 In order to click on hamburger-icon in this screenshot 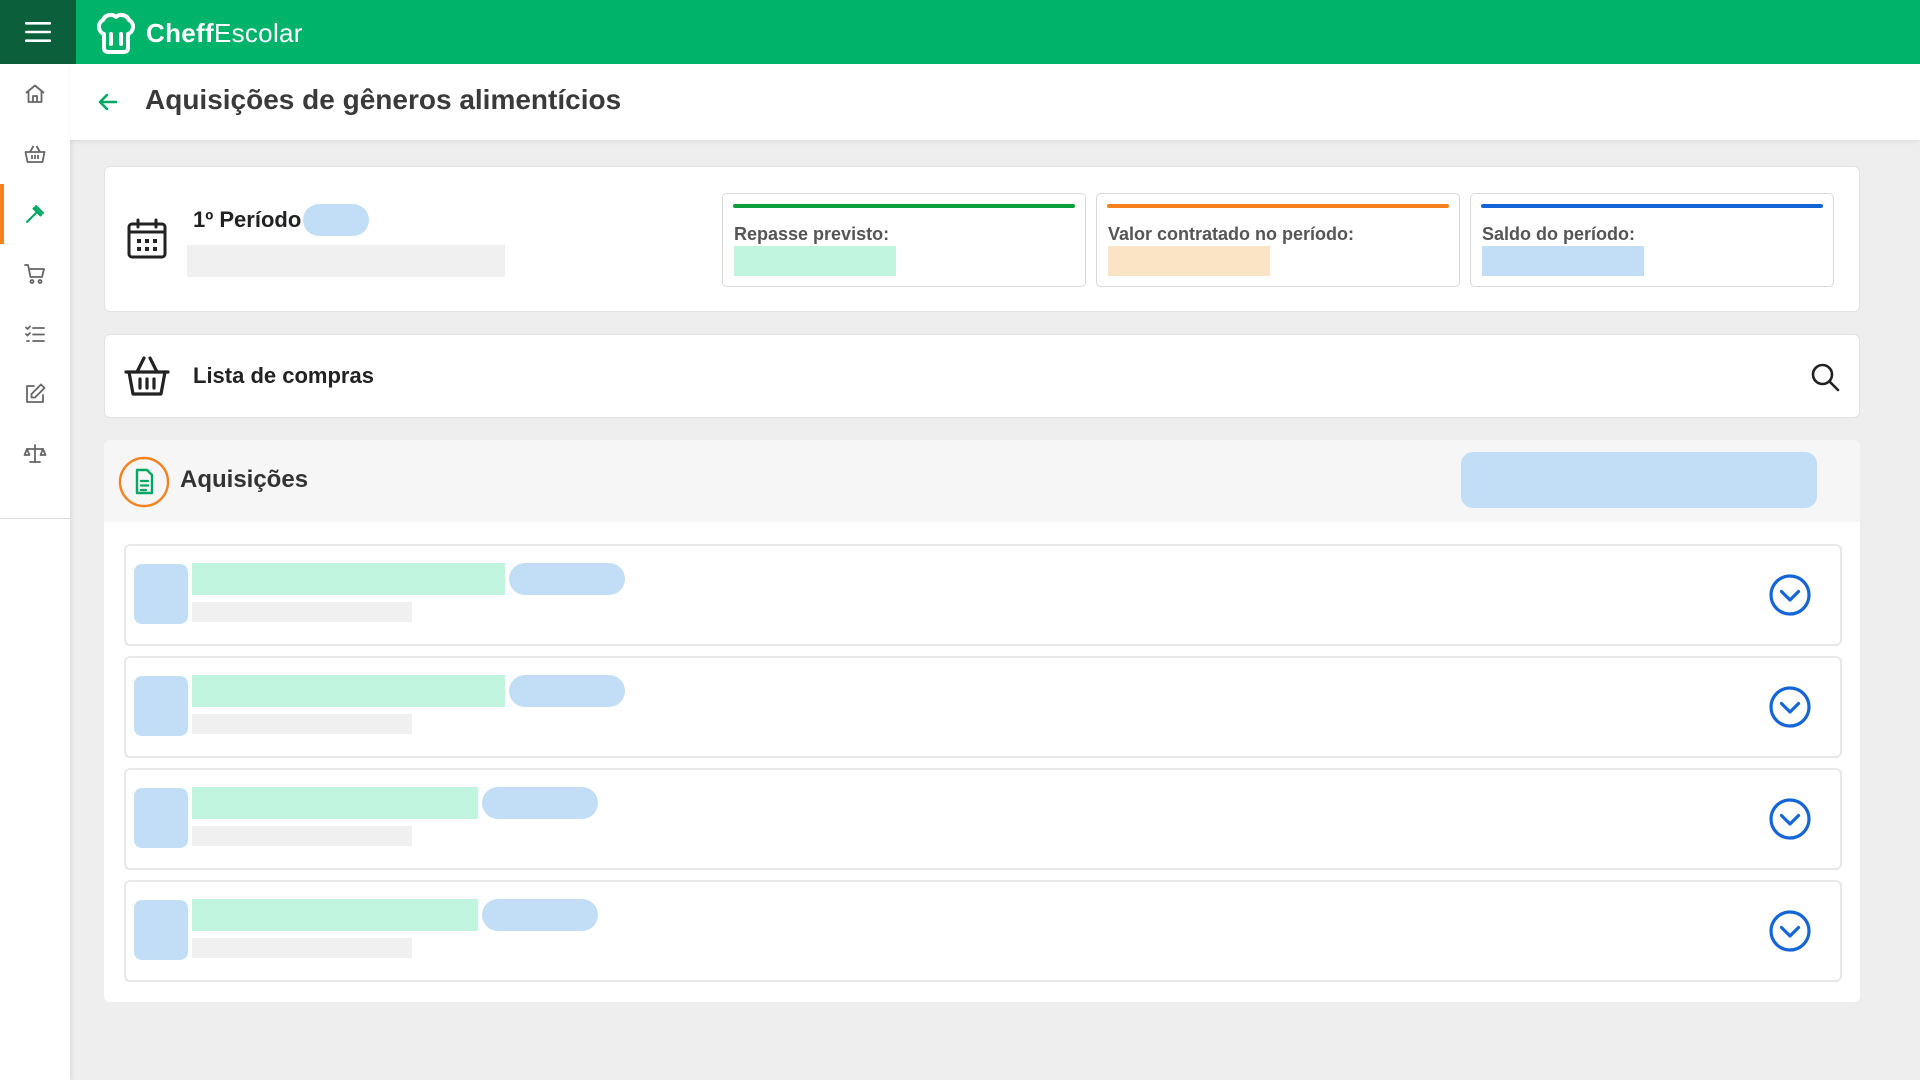, I will do `click(38, 32)`.